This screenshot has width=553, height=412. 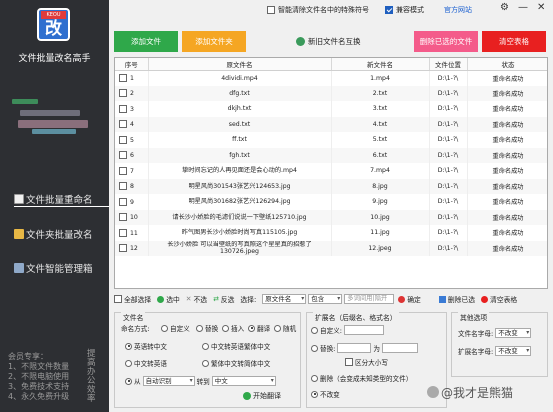 I want to click on table-row: 4 sed.txt 4.txt D:\1-?\ 重命名成功, so click(x=331, y=124).